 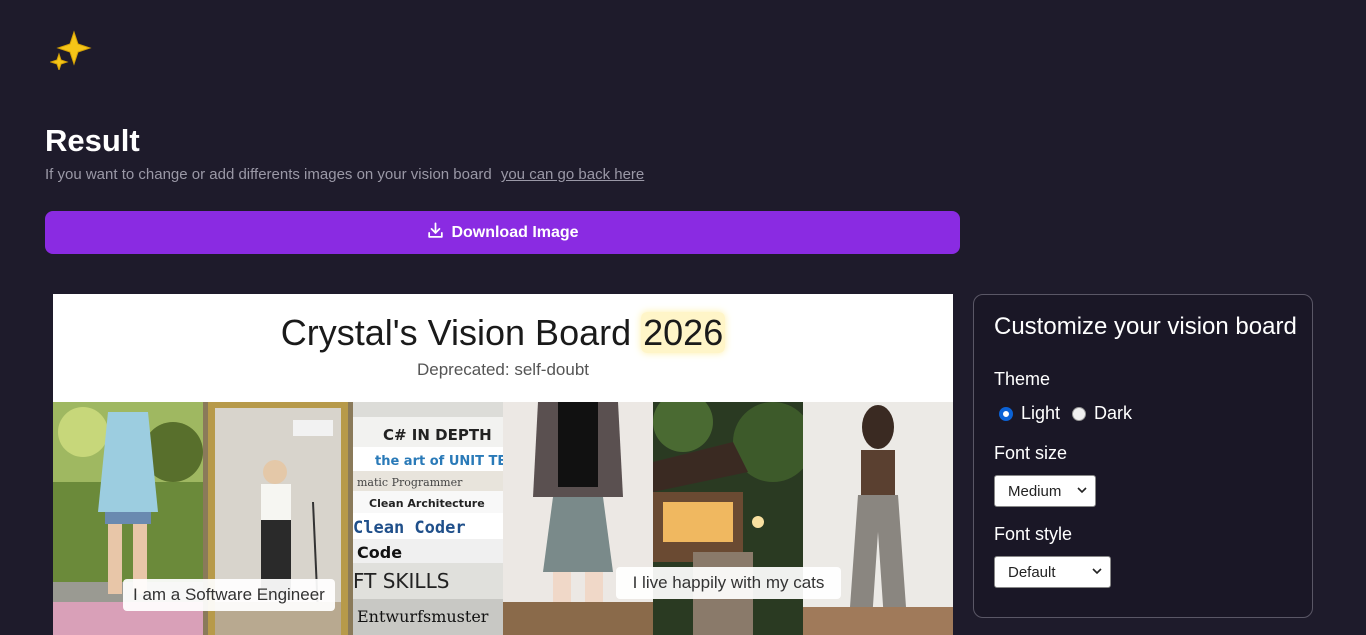 What do you see at coordinates (401, 581) in the screenshot?
I see `svg-text: FT SKILLS` at bounding box center [401, 581].